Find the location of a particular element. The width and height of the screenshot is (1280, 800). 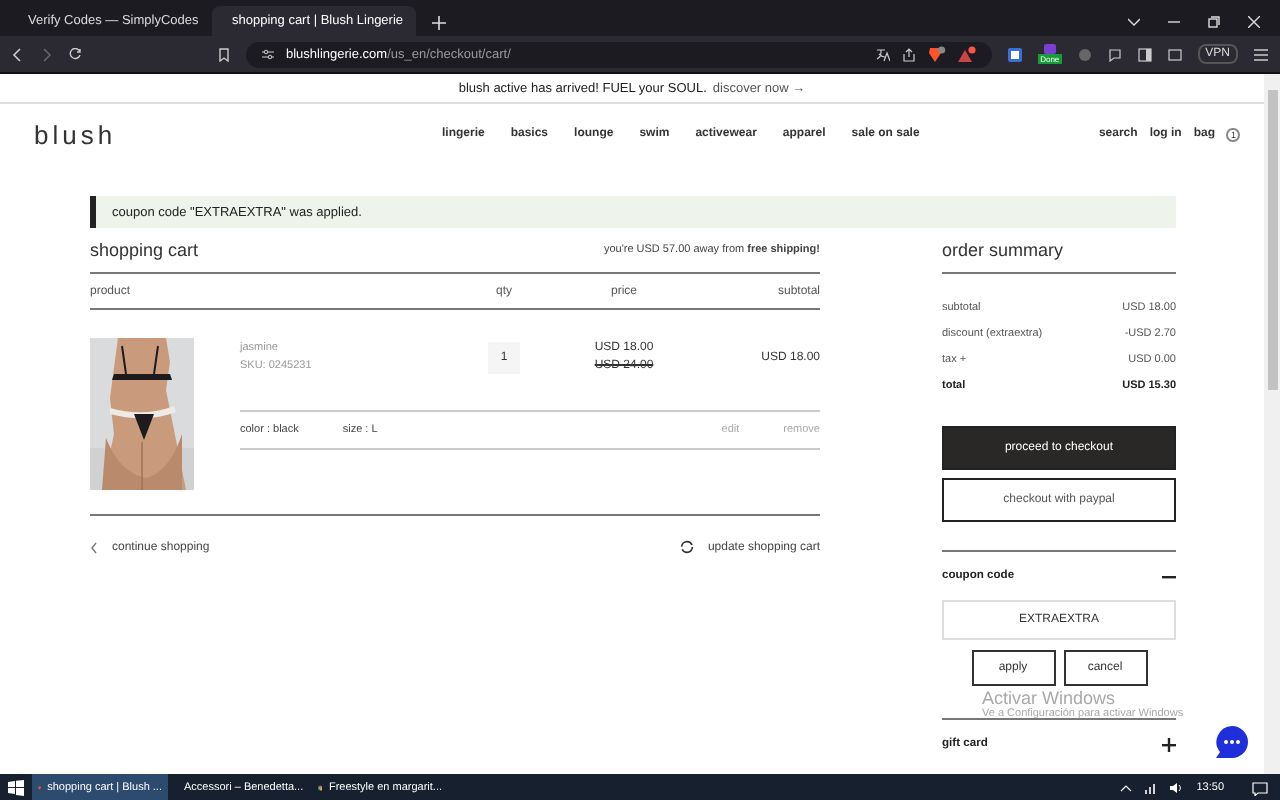

summary-title: order summary is located at coordinates (1003, 250).